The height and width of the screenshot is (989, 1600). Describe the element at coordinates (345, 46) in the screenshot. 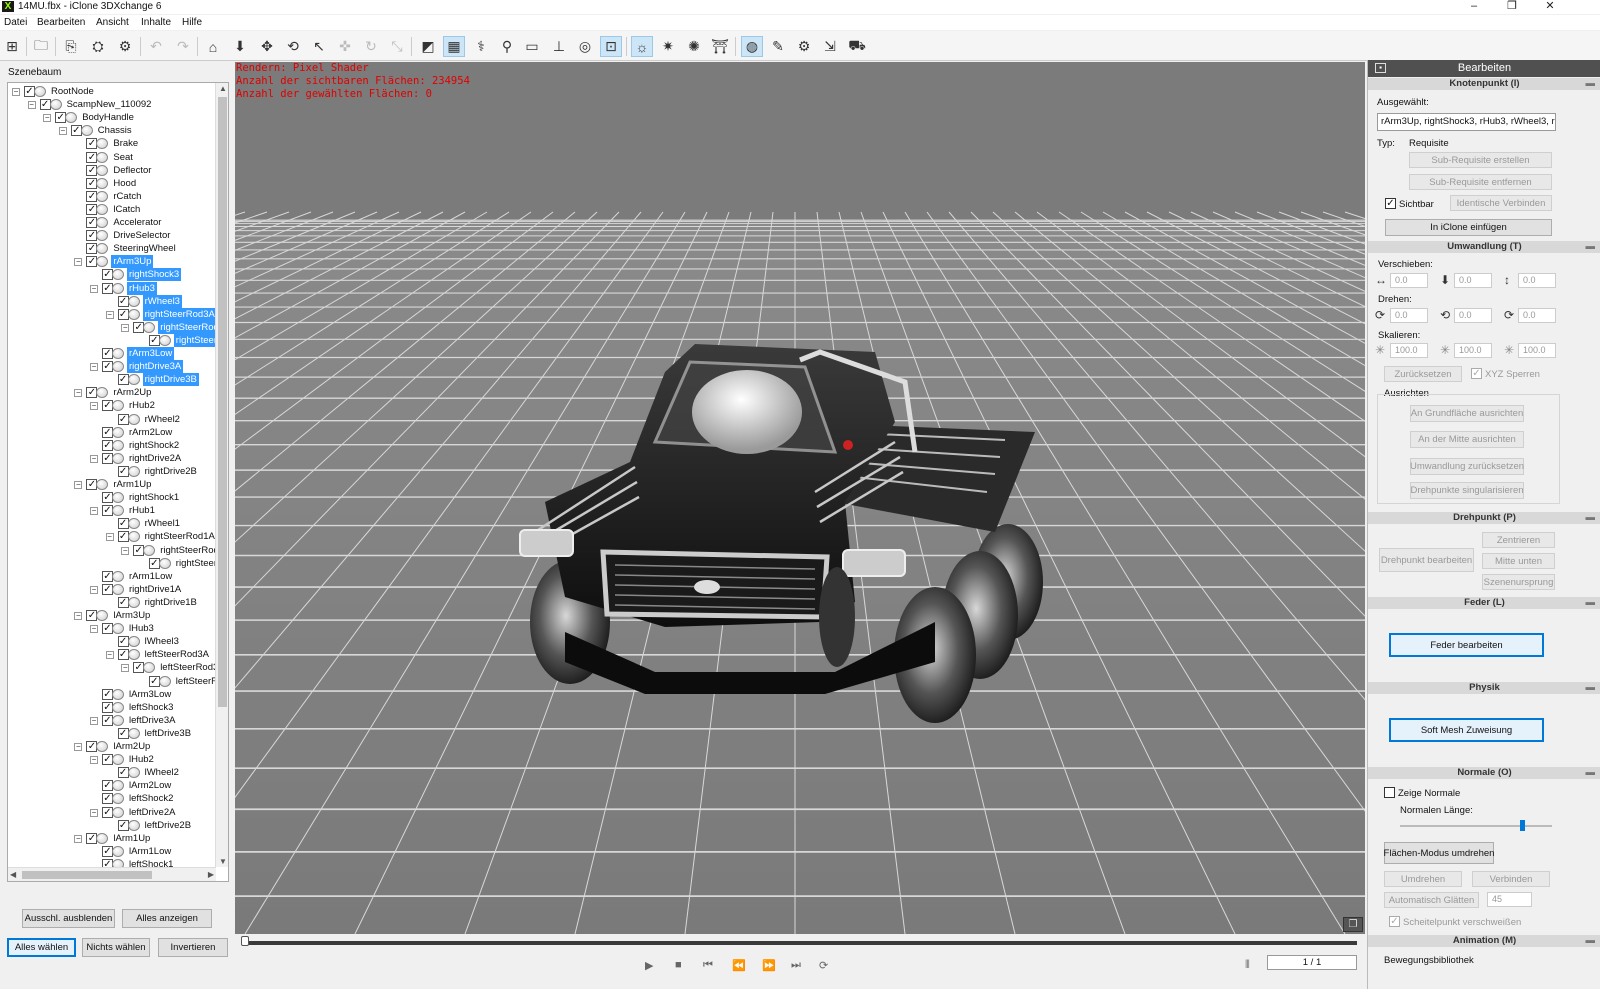

I see `scale-icon: ✜` at that location.